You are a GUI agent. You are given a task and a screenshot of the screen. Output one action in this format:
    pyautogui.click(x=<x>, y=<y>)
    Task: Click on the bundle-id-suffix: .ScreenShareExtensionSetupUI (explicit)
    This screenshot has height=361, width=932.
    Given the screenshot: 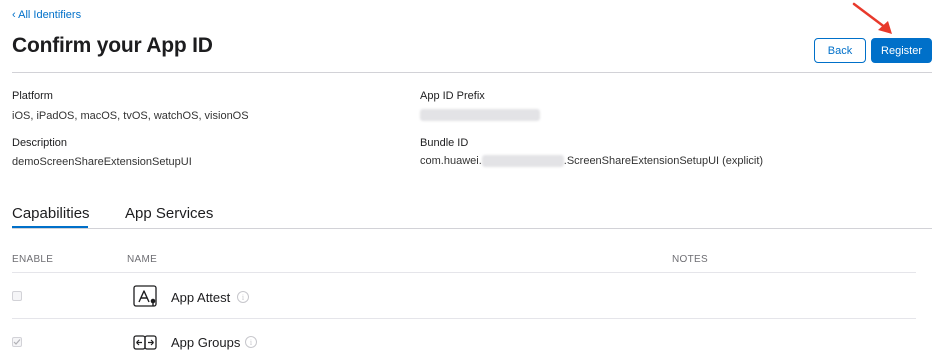 What is the action you would take?
    pyautogui.click(x=663, y=161)
    